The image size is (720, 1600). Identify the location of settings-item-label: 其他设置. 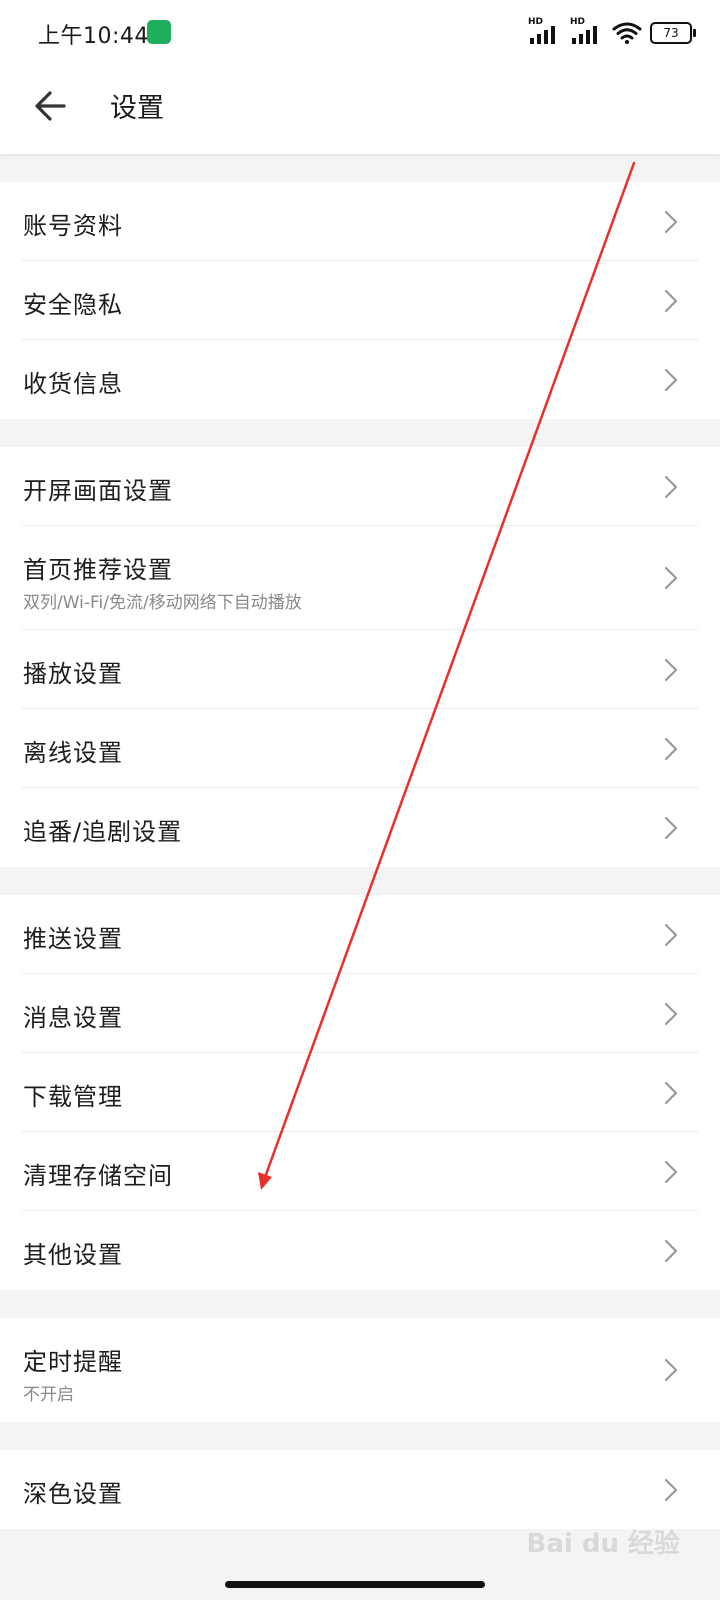
(73, 1255).